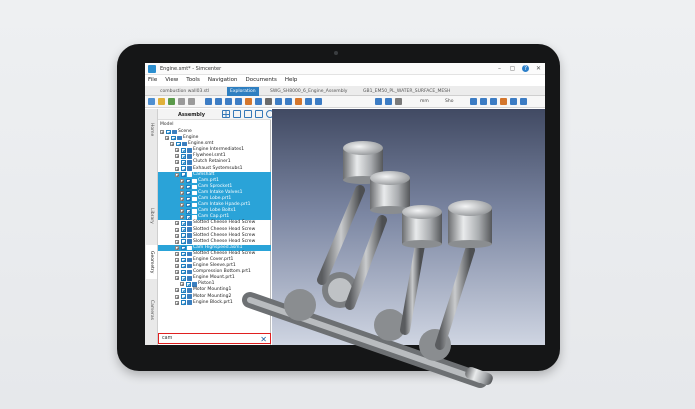 Image resolution: width=695 pixels, height=409 pixels. Describe the element at coordinates (151, 262) in the screenshot. I see `side-tab-geometry: Geometry` at that location.